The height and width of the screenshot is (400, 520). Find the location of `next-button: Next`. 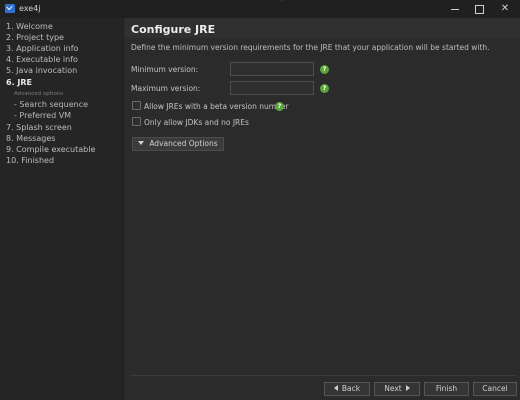

next-button: Next is located at coordinates (397, 389).